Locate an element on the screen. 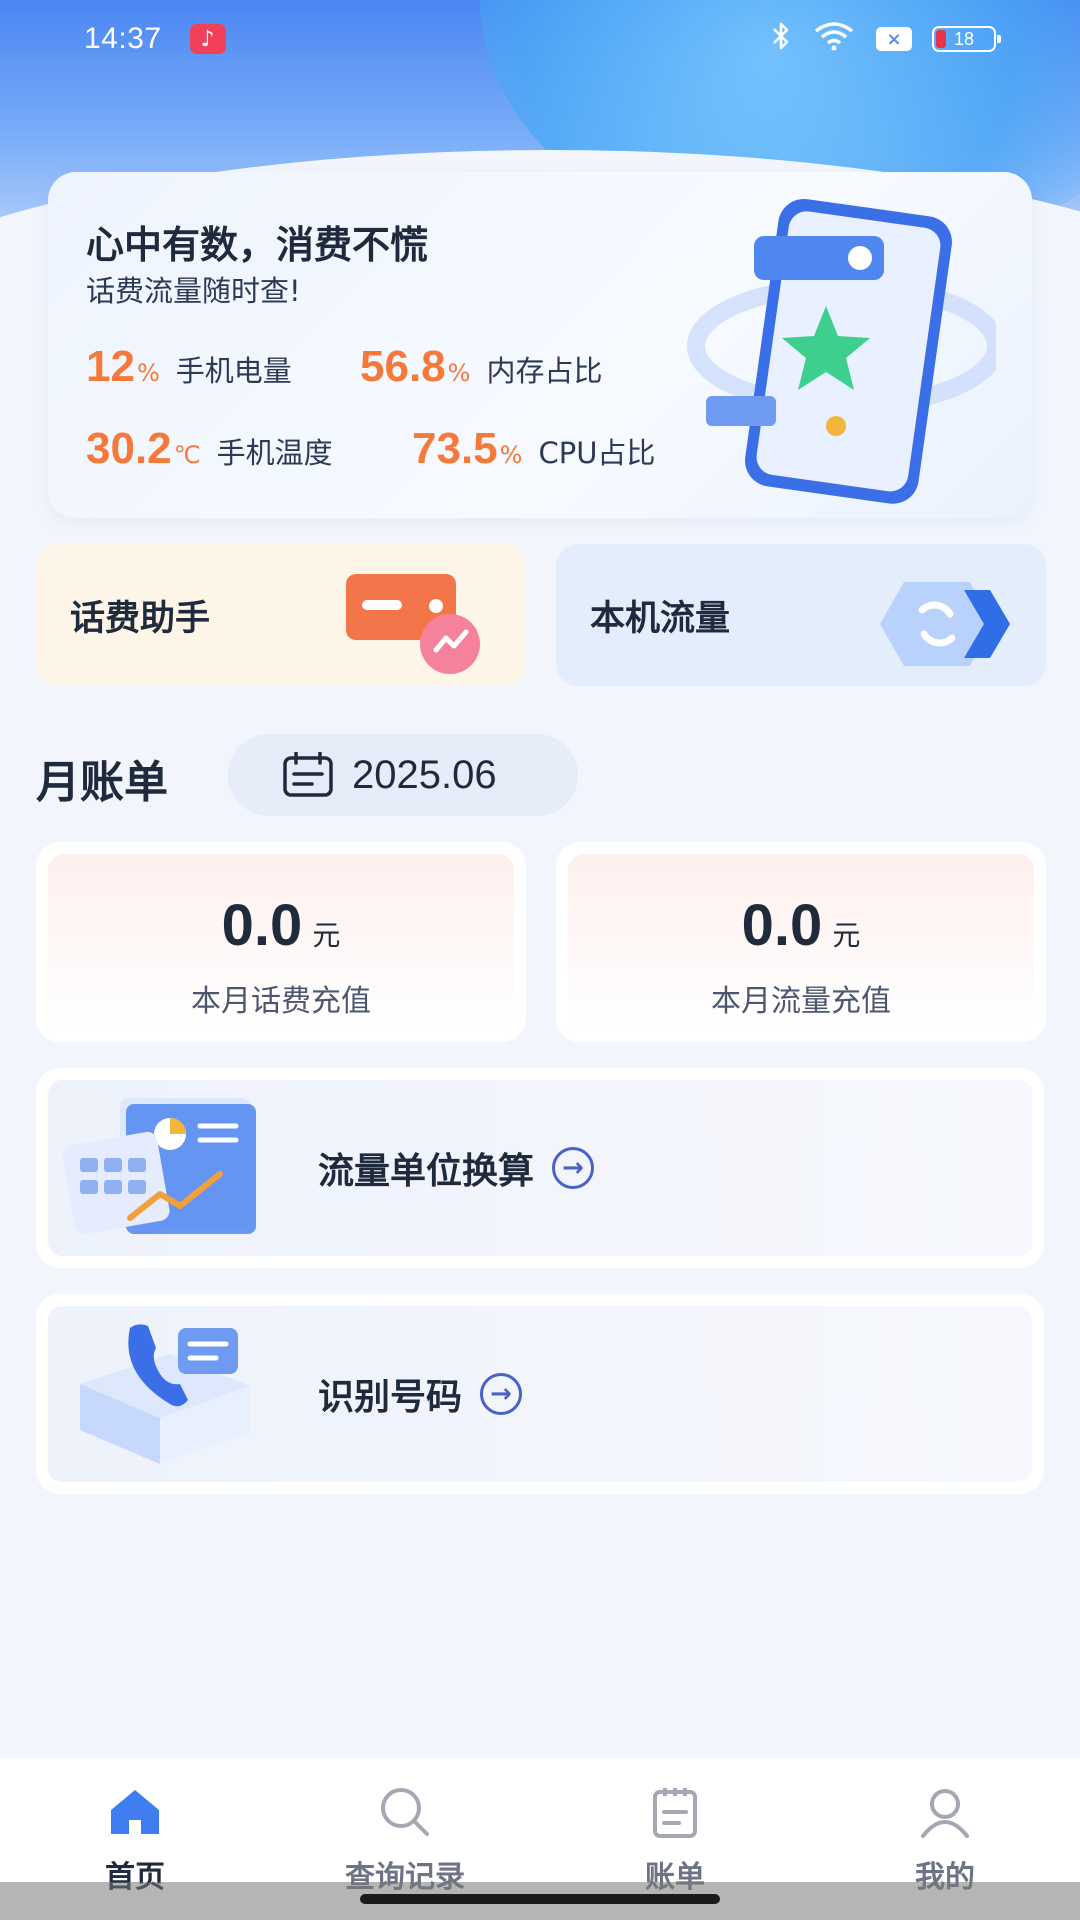 The image size is (1080, 1920). phone-recharge-card: 0.0 元 本月话费充值 is located at coordinates (281, 942).